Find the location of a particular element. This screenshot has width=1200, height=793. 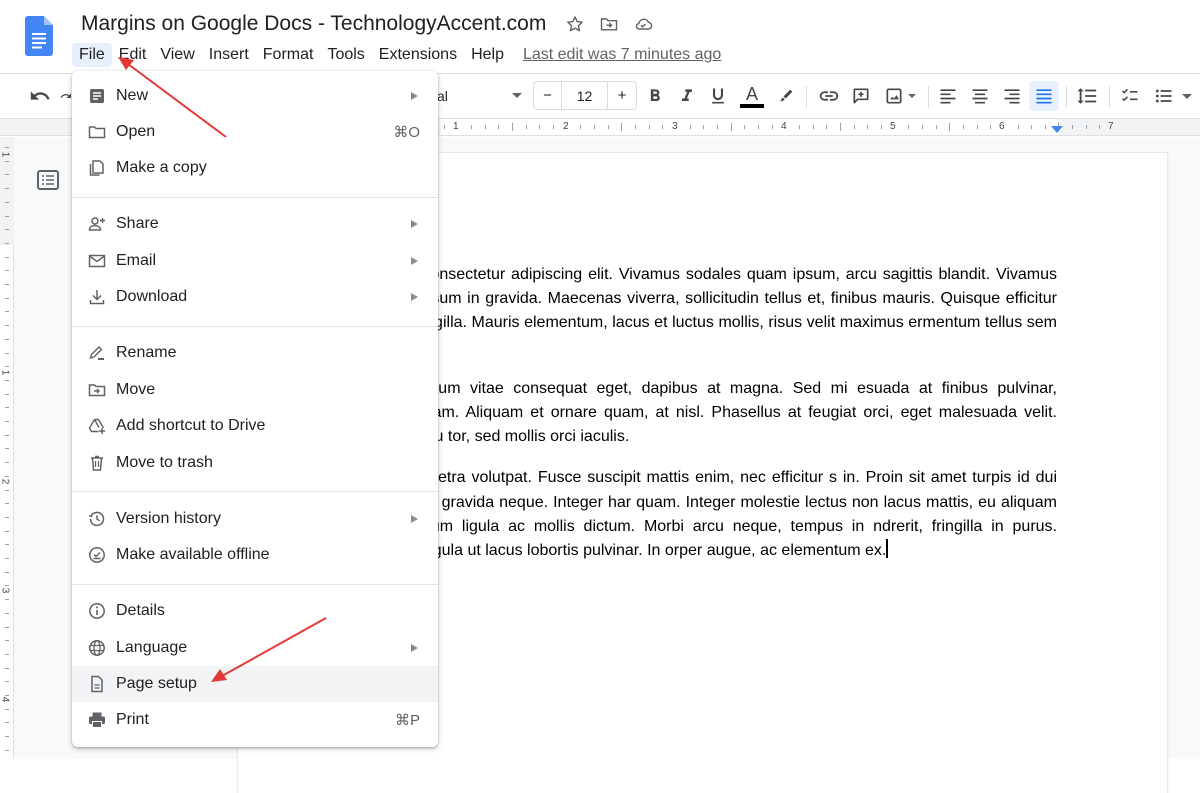

menu-item-label: Open is located at coordinates (136, 131).